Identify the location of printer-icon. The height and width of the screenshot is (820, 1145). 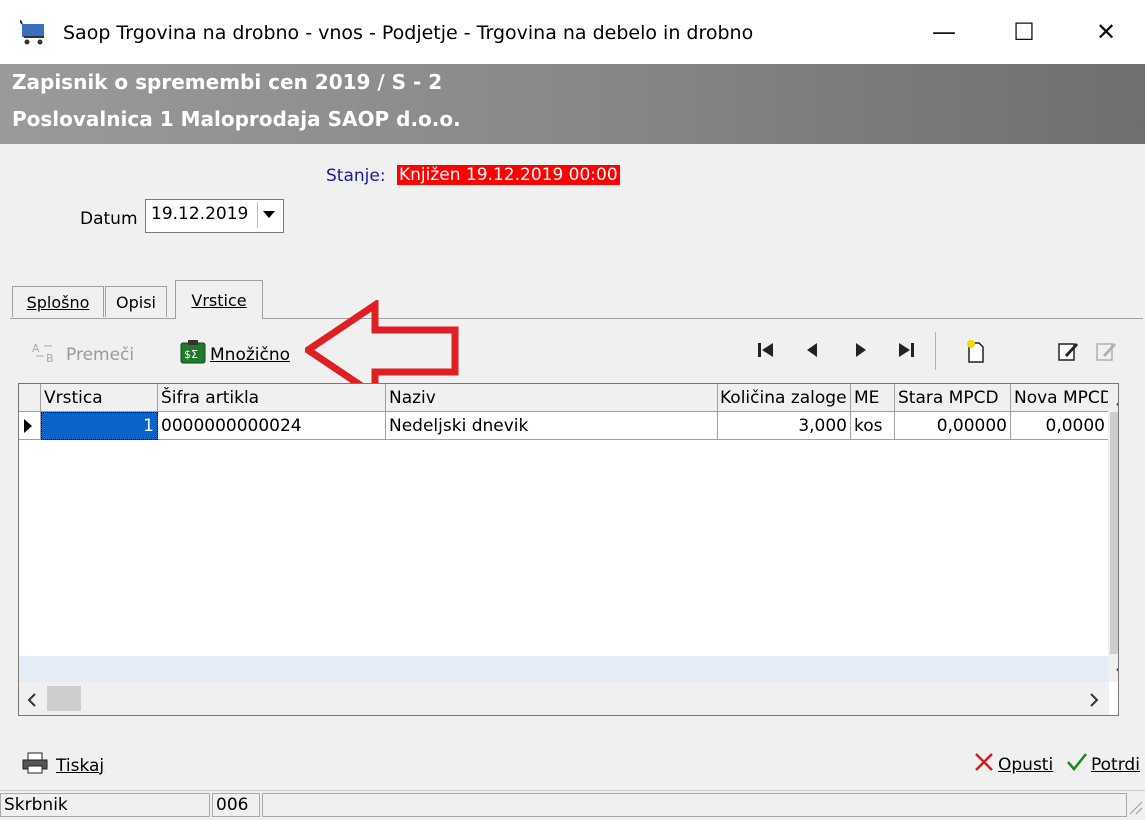
(35, 765).